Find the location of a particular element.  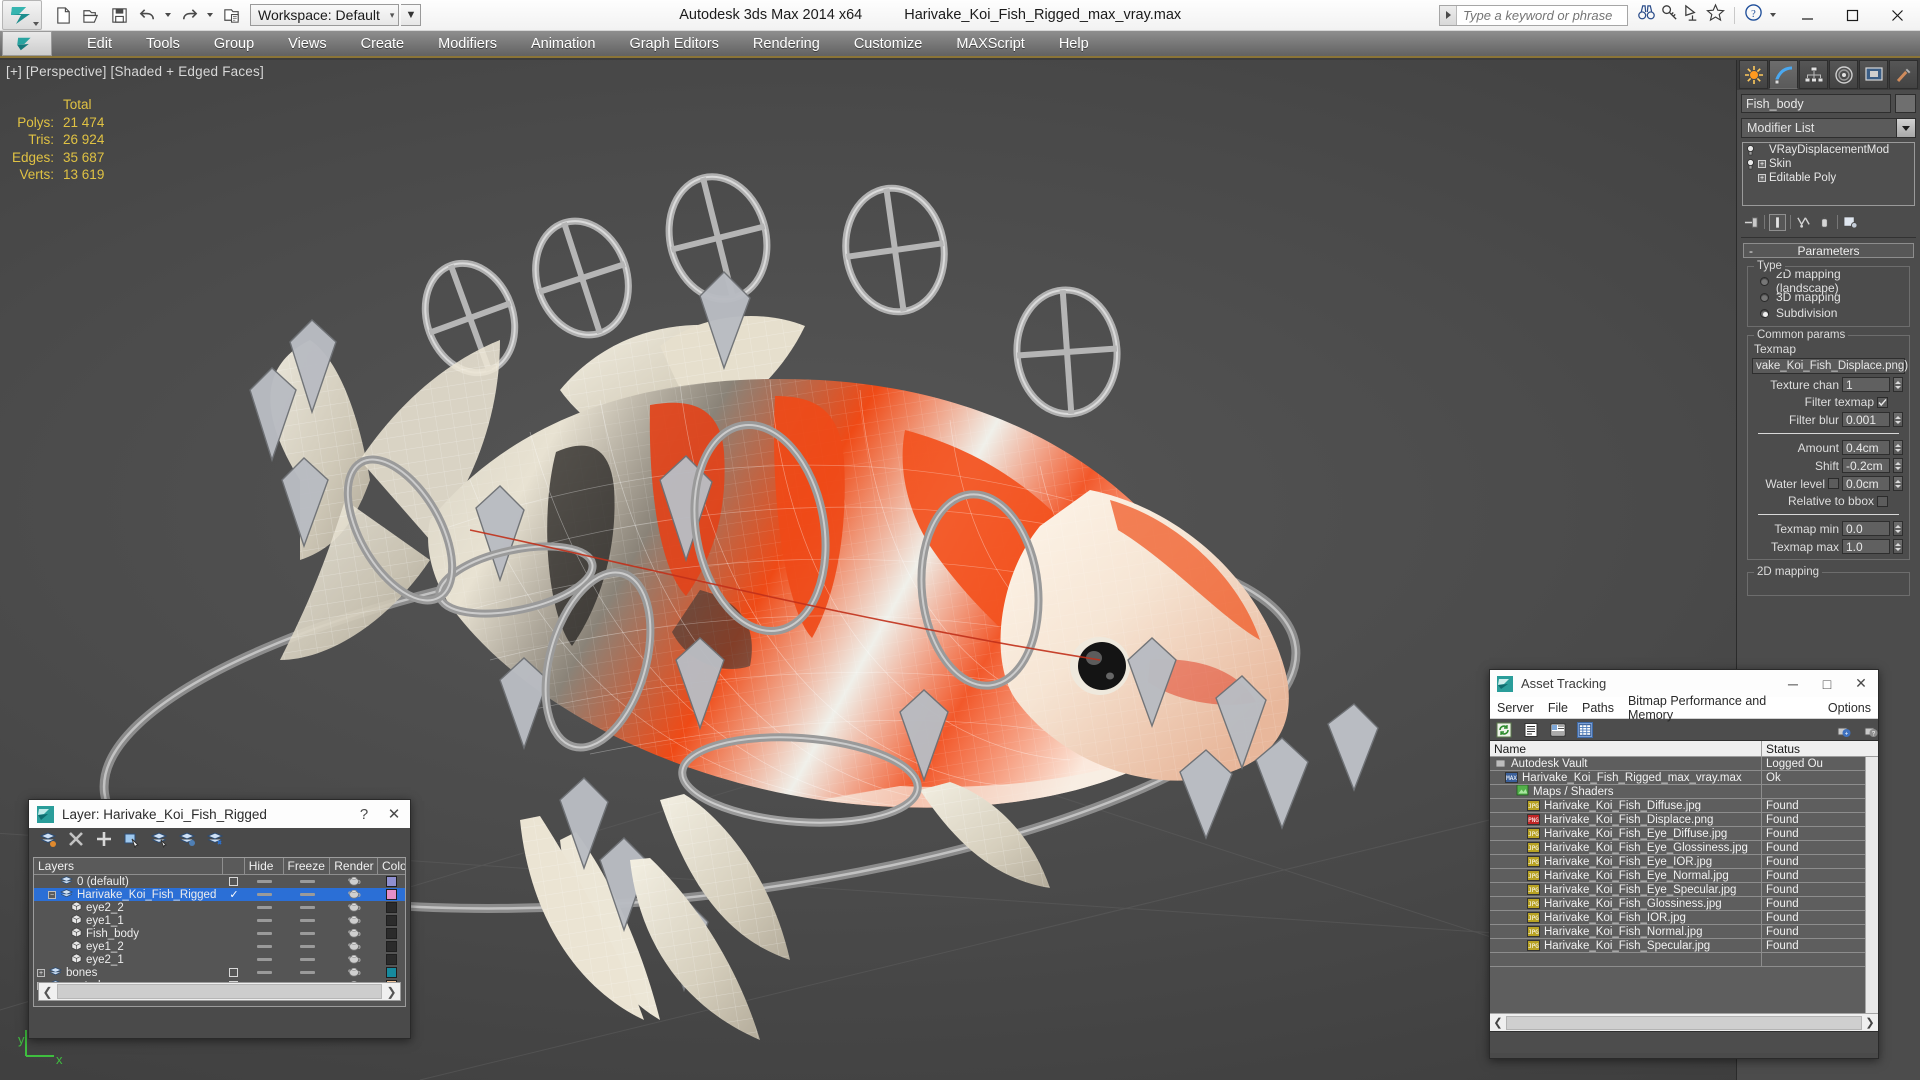

layer-name-cell: eye1_2 is located at coordinates (128, 947).